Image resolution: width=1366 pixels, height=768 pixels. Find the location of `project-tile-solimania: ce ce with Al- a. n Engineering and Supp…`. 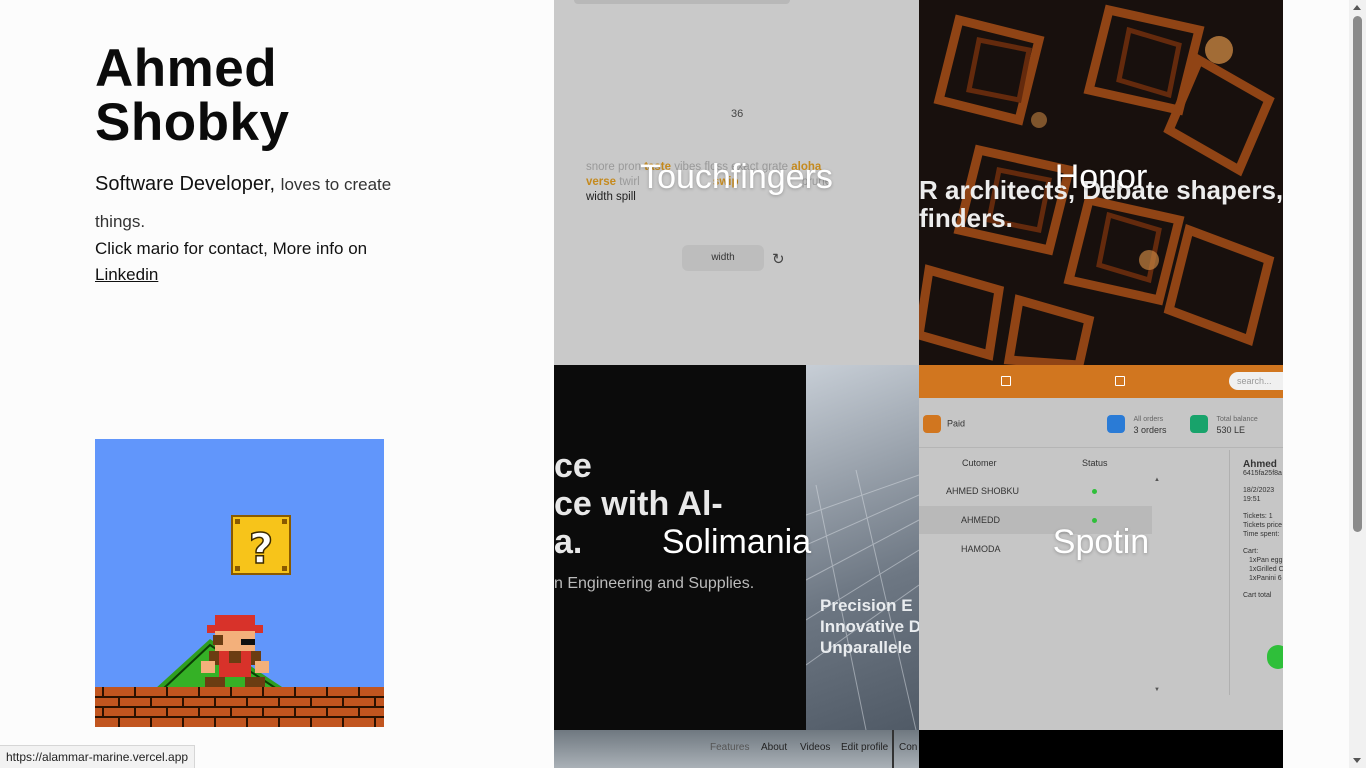

project-tile-solimania: ce ce with Al- a. n Engineering and Supp… is located at coordinates (736, 547).